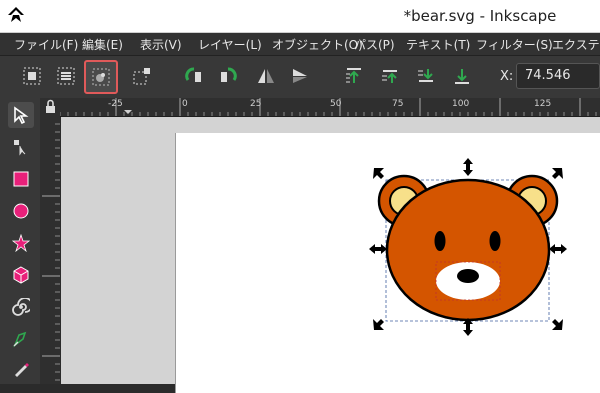 The image size is (600, 393). Describe the element at coordinates (21, 339) in the screenshot. I see `pen-tool-icon` at that location.